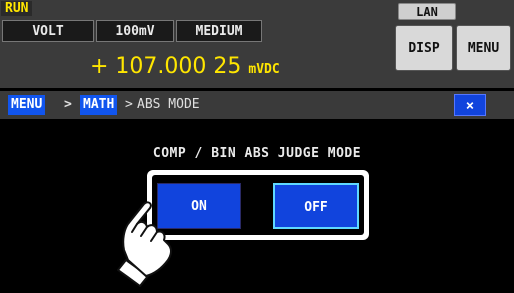  I want to click on off-button: OFF, so click(316, 206).